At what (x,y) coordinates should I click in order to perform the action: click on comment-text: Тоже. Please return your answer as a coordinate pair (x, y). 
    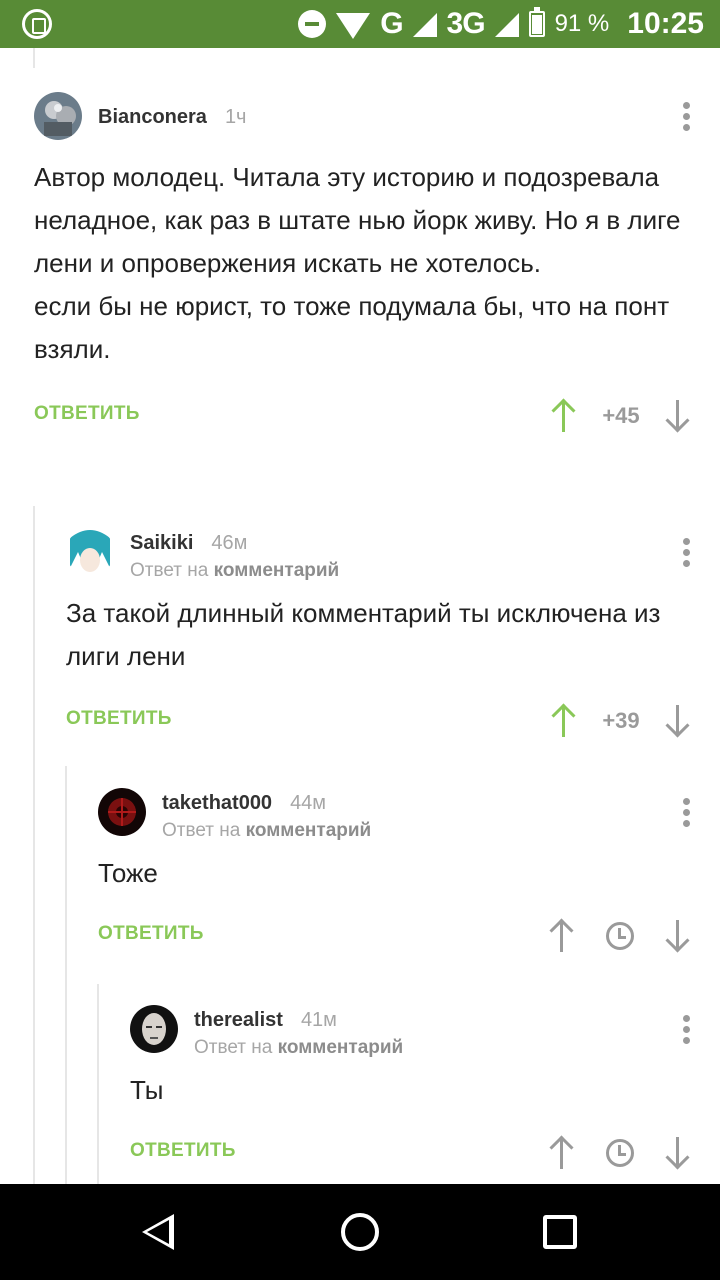
    Looking at the image, I should click on (395, 873).